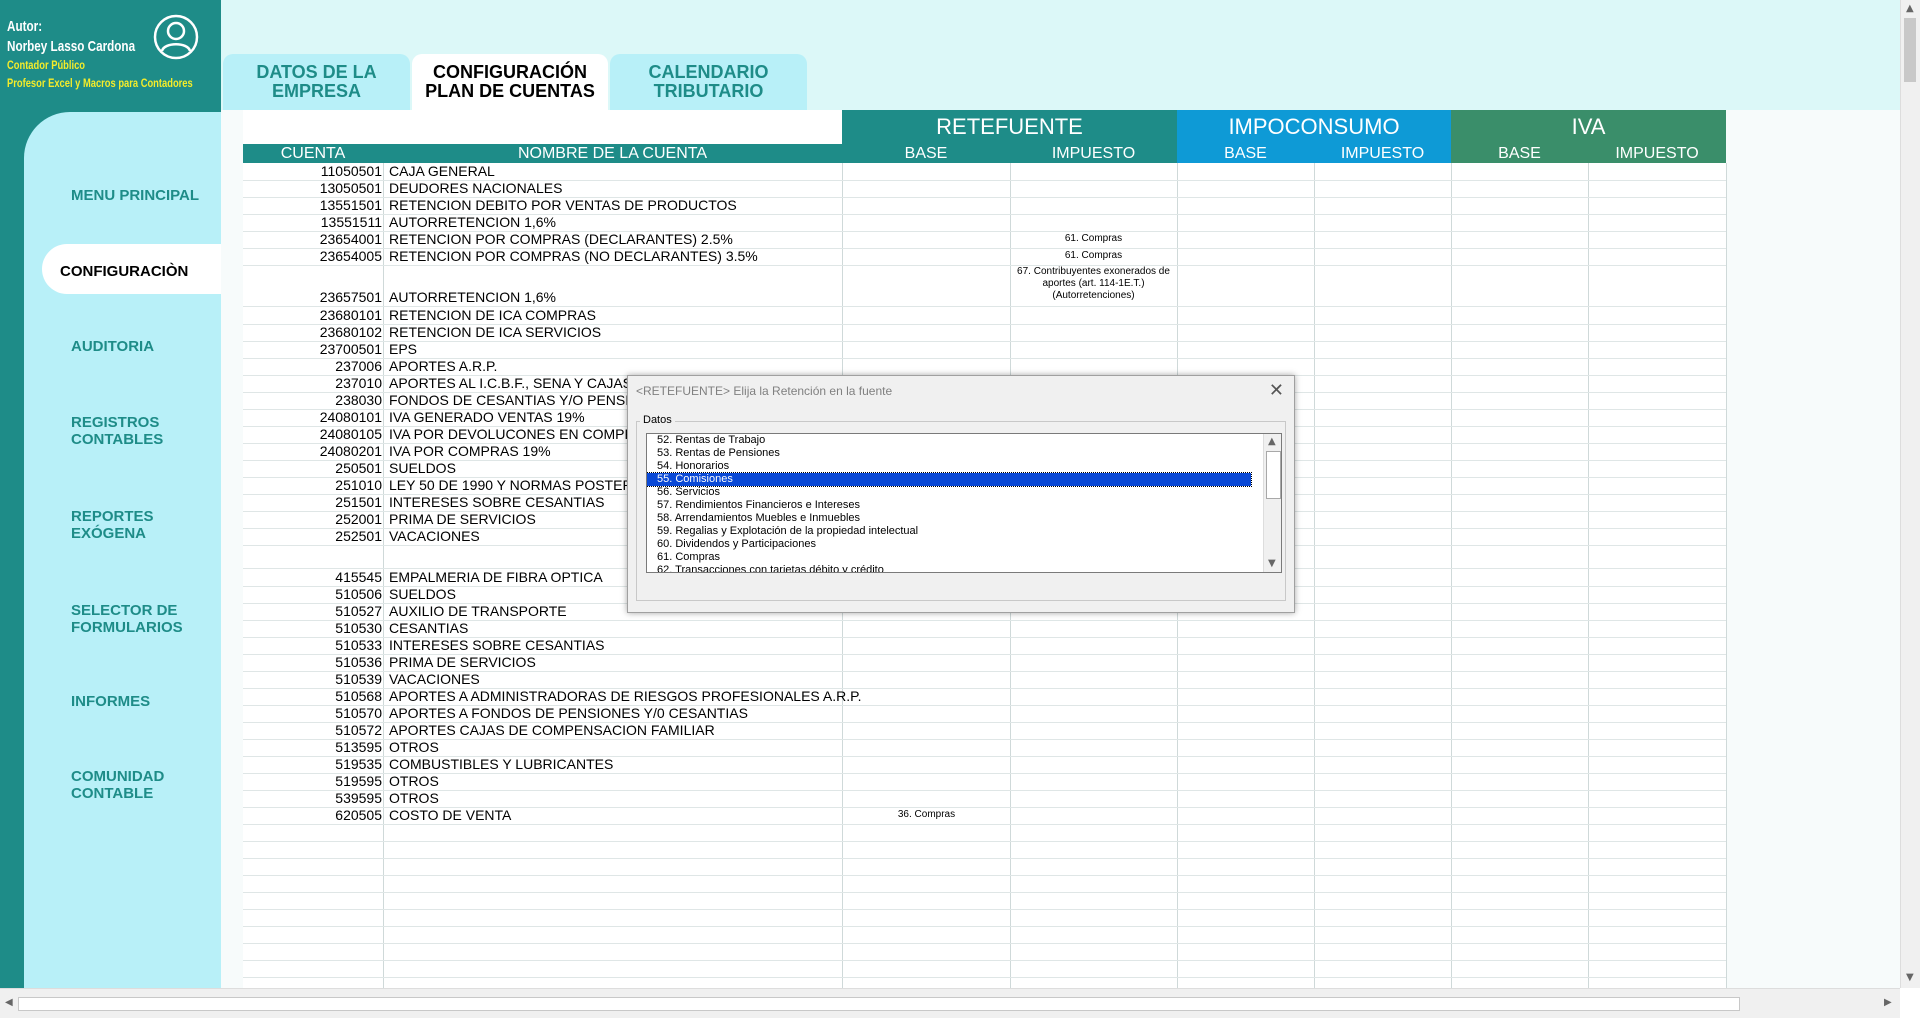 The image size is (1920, 1018). I want to click on author-subtitle: Profesor Excel y Macros para Contadores, so click(100, 83).